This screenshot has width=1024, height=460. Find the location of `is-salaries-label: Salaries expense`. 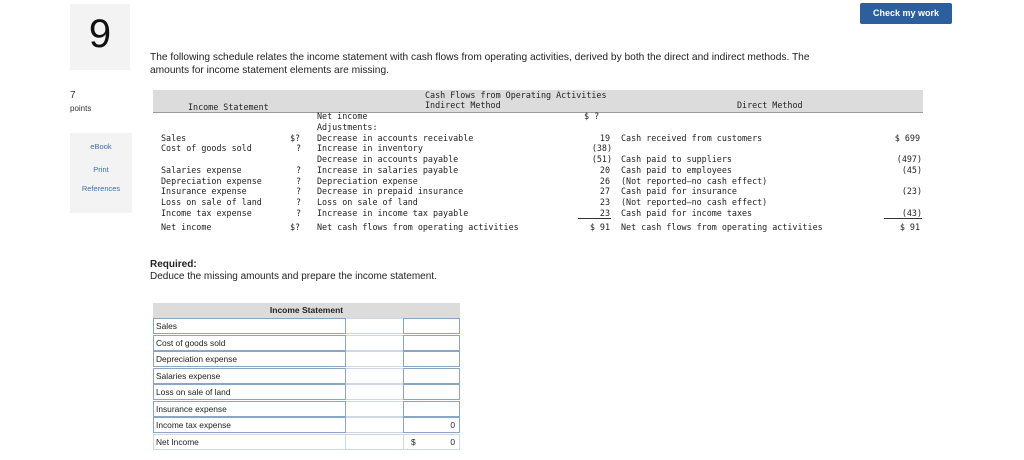

is-salaries-label: Salaries expense is located at coordinates (201, 170).